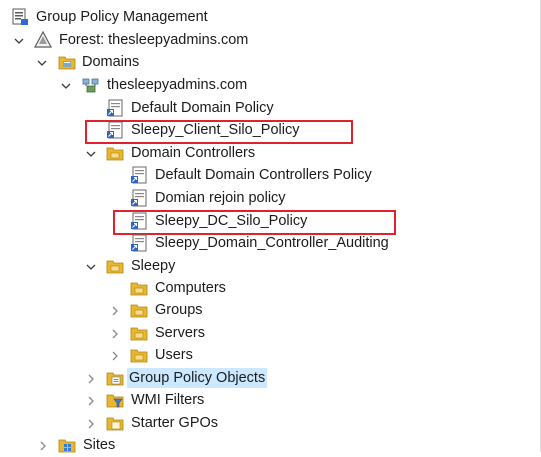  What do you see at coordinates (20, 16) in the screenshot?
I see `gpm-console-icon` at bounding box center [20, 16].